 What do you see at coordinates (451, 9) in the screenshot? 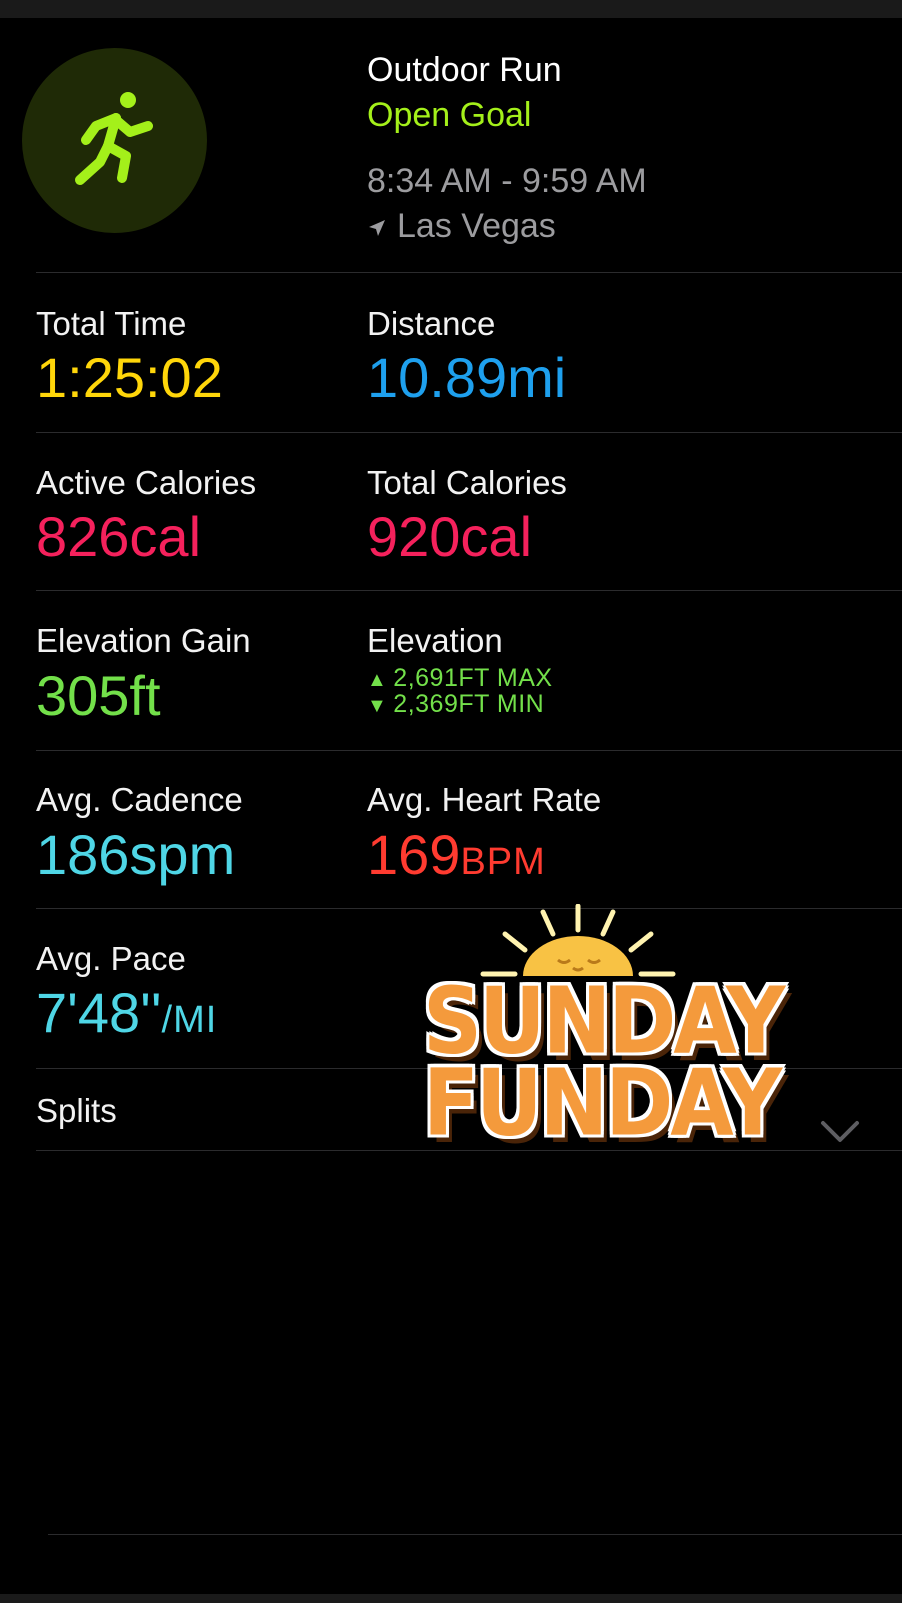
I see `top-bar` at bounding box center [451, 9].